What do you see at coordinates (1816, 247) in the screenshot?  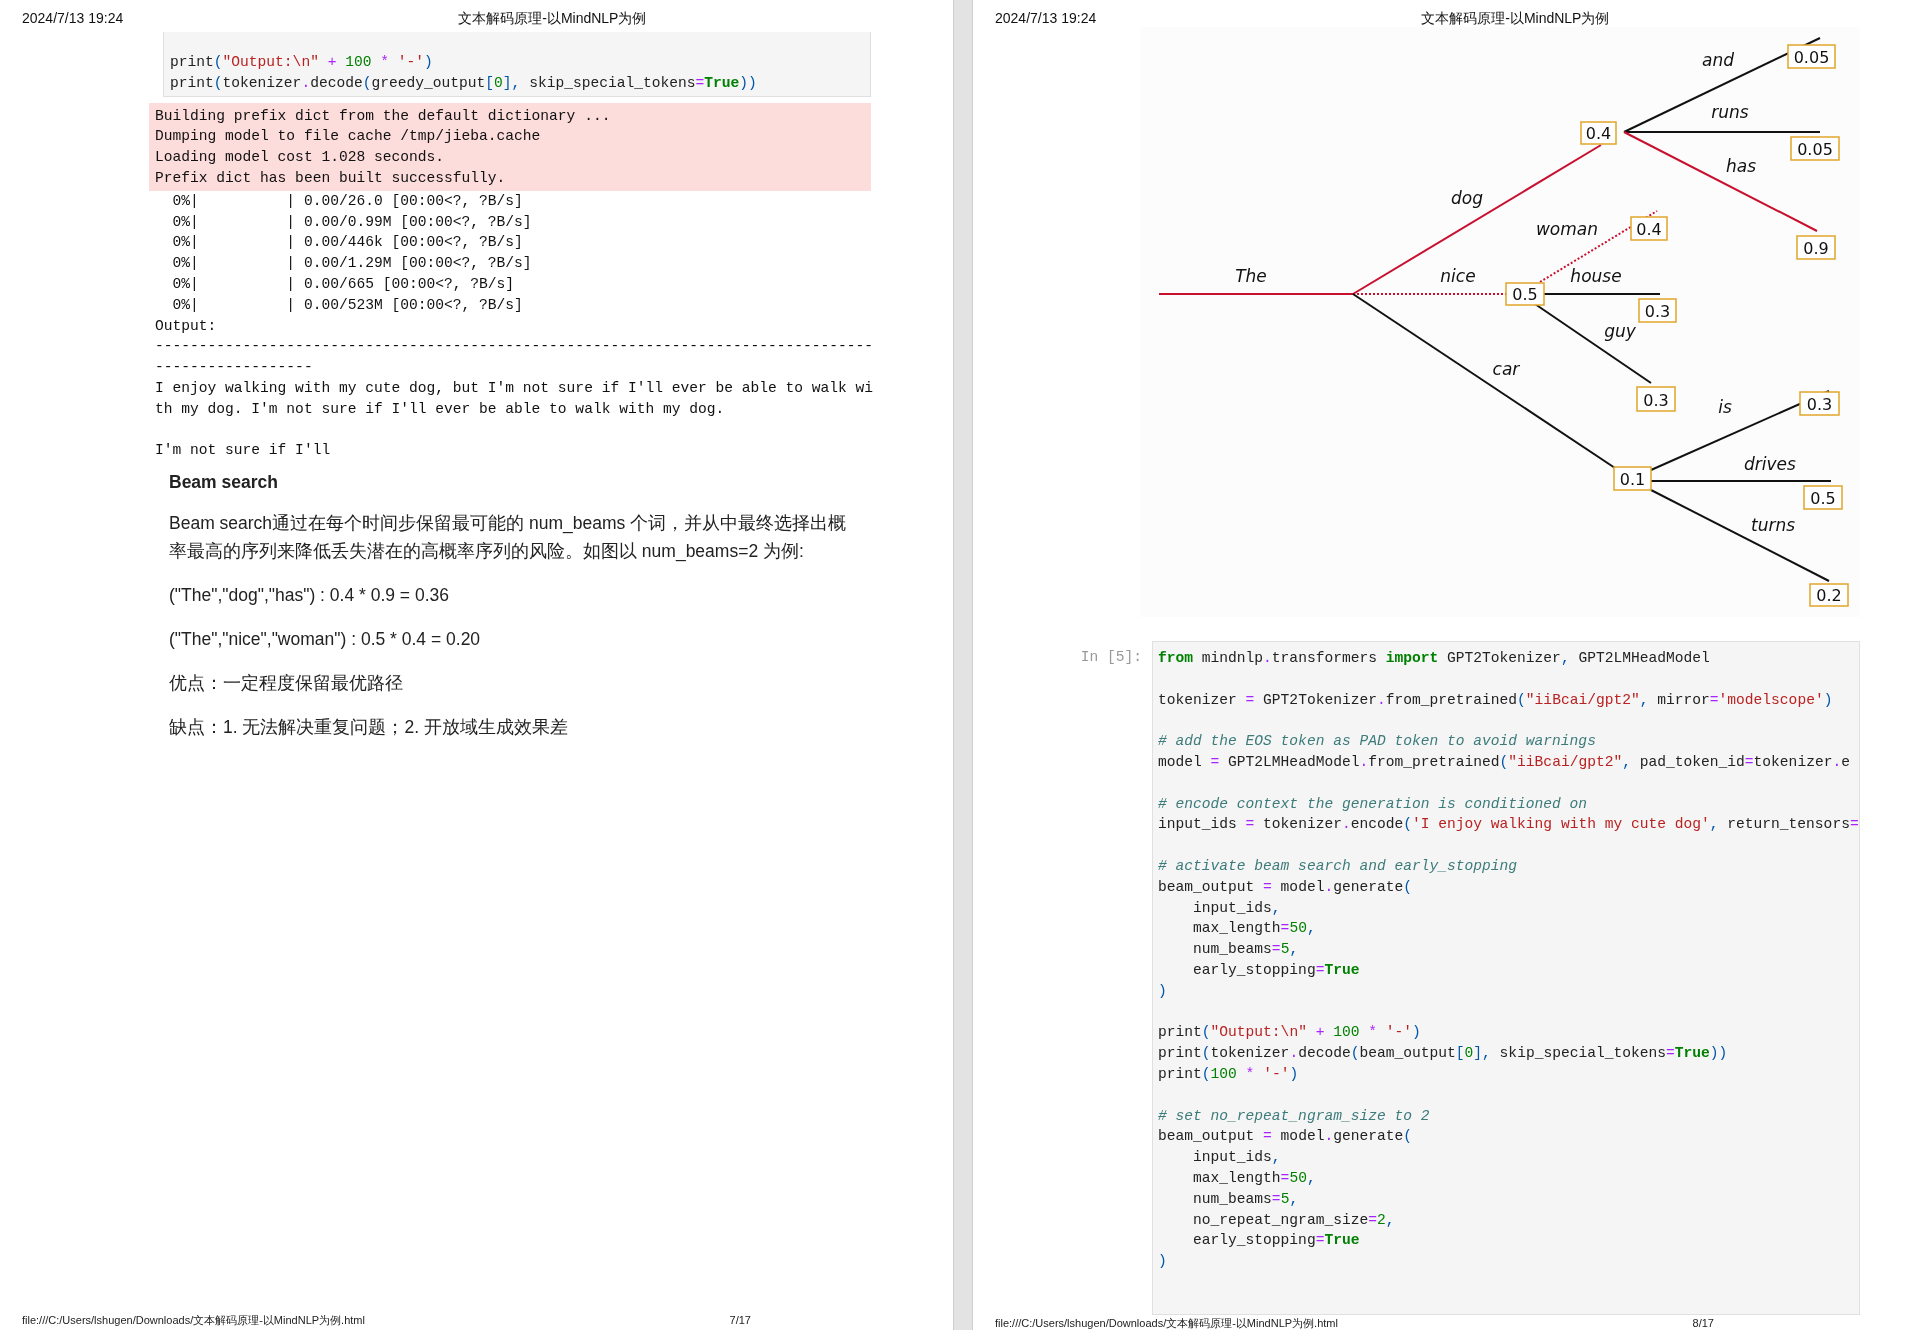 I see `probability-box: 0.9` at bounding box center [1816, 247].